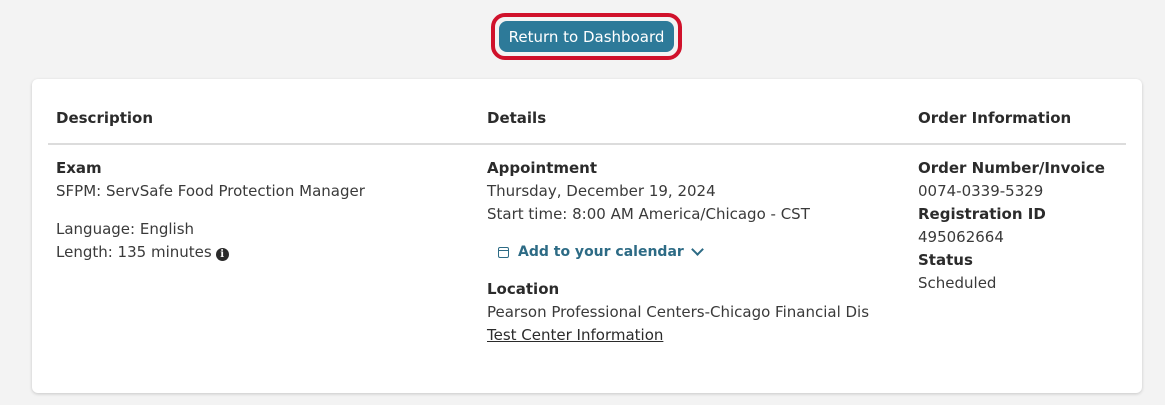 Image resolution: width=1165 pixels, height=405 pixels. I want to click on exam-length: Length: 135 minutes, so click(134, 252).